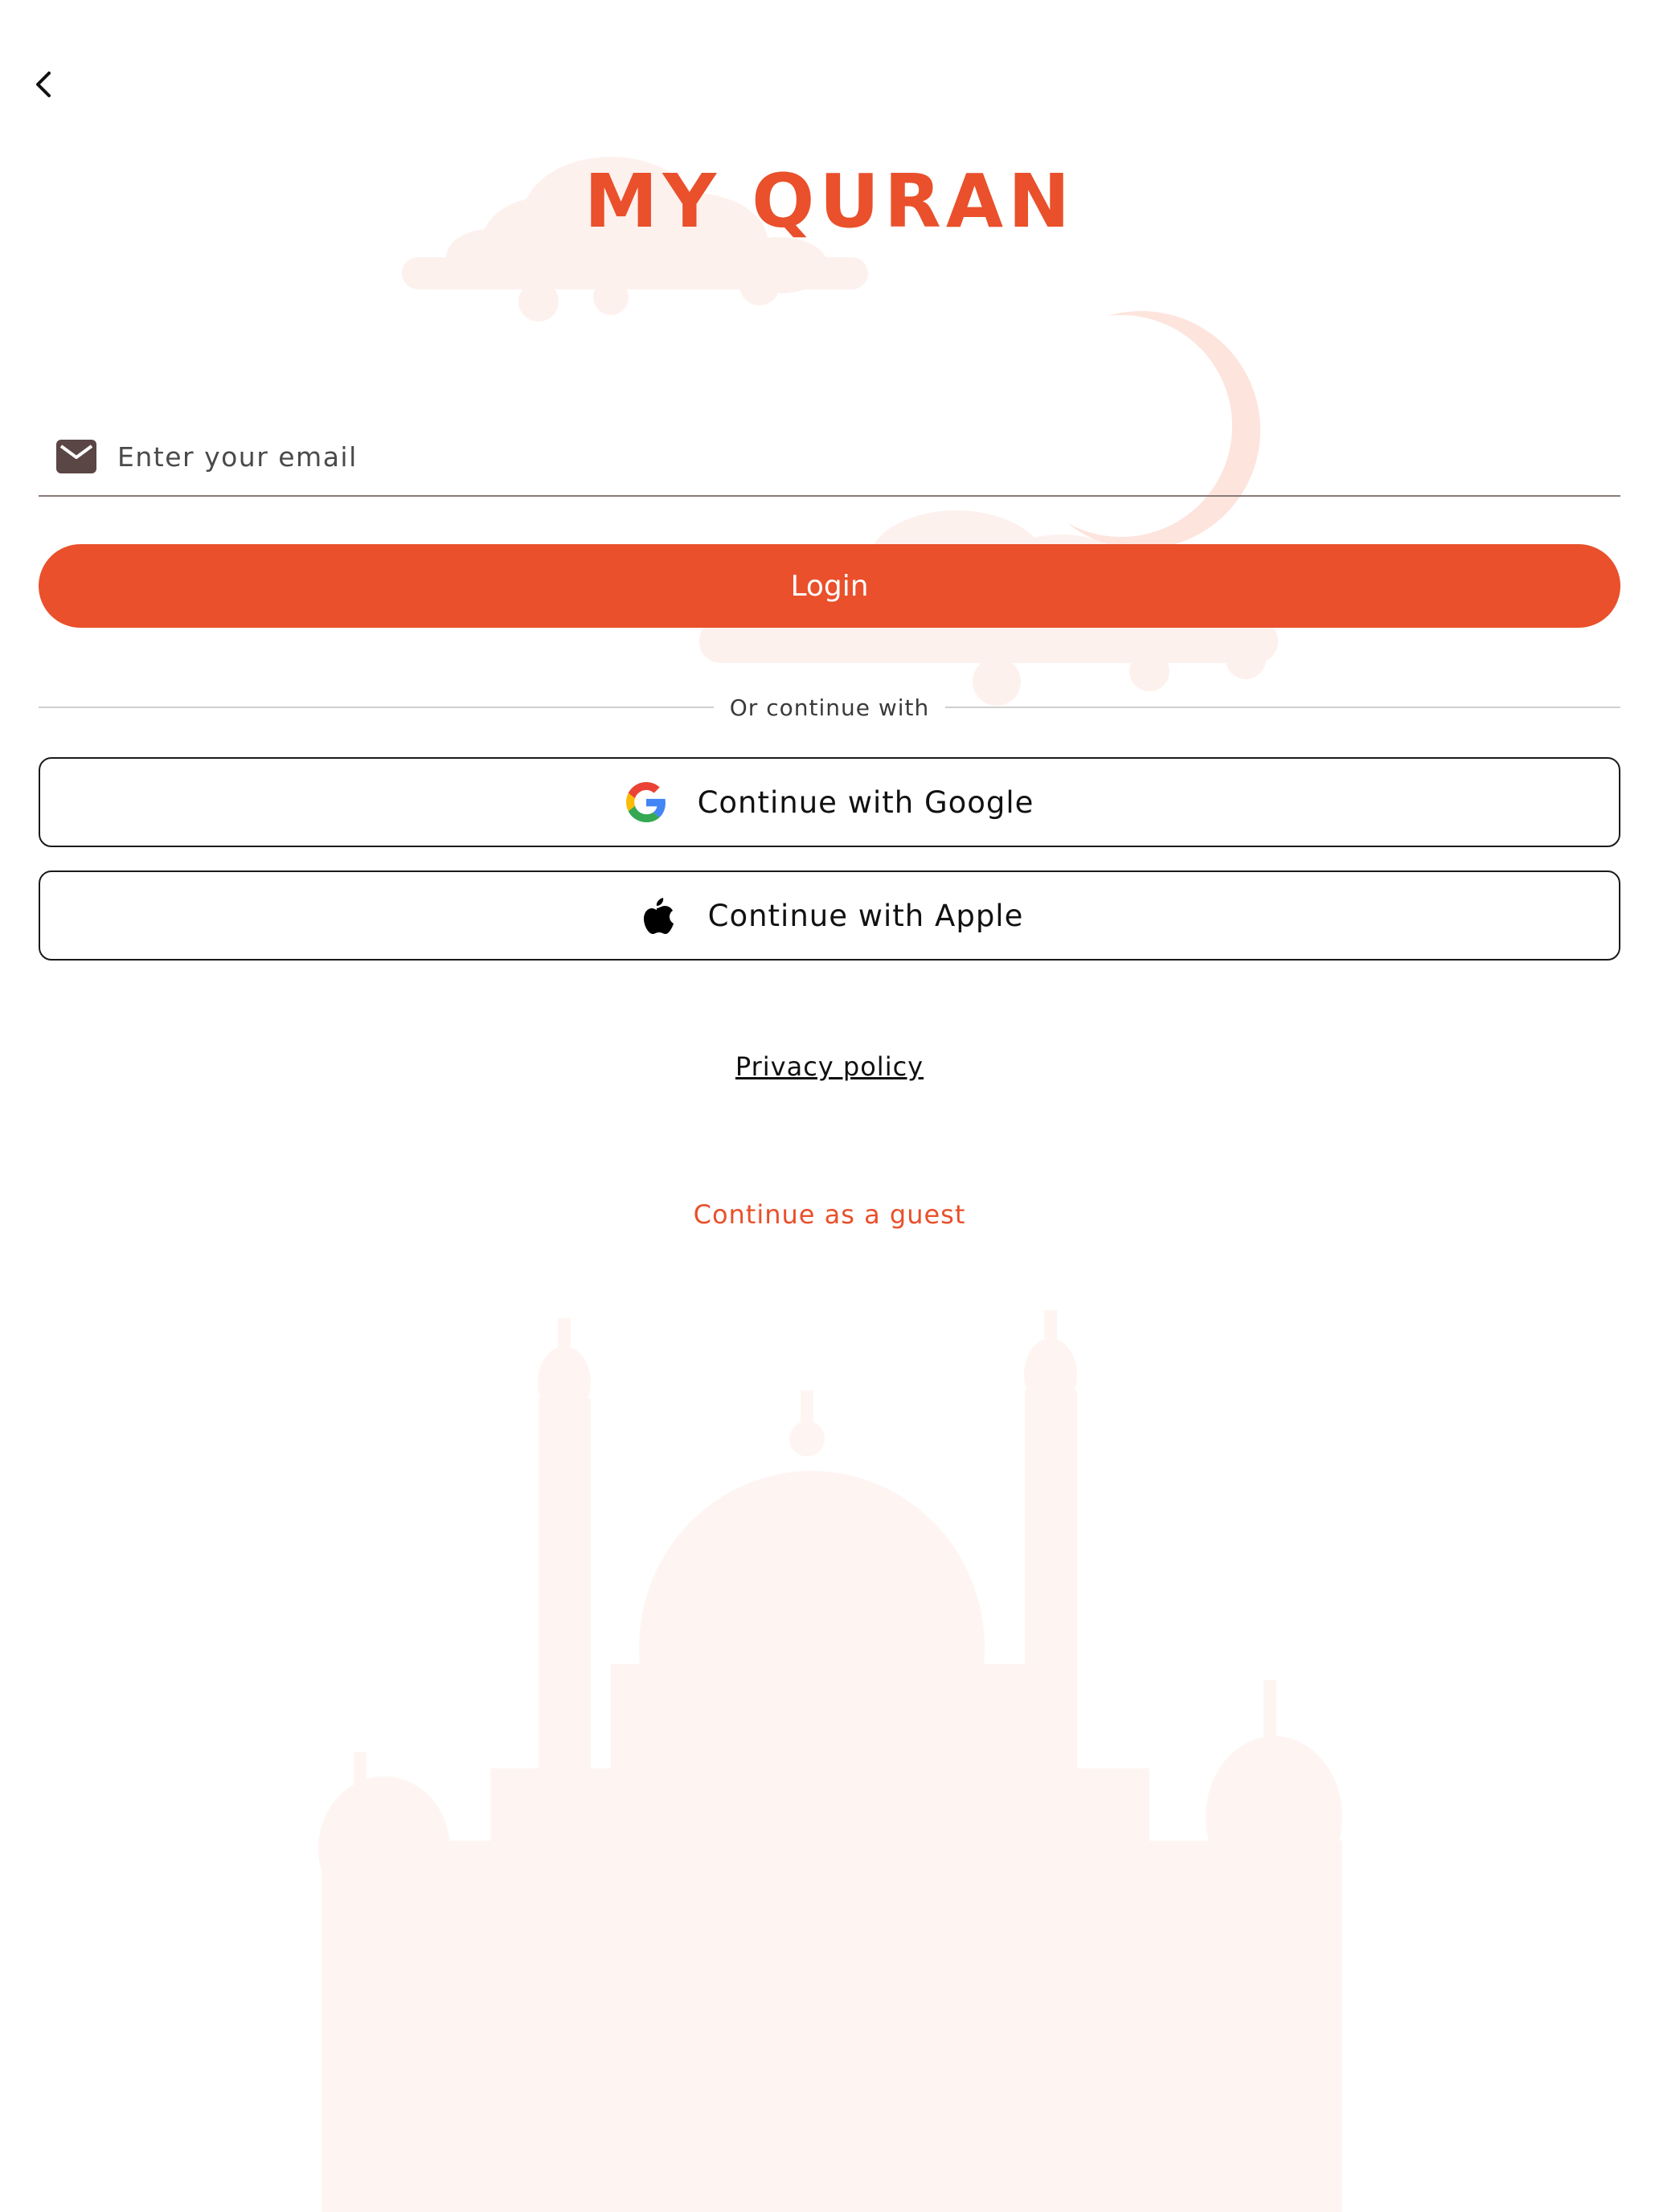  Describe the element at coordinates (865, 915) in the screenshot. I see `apple-button-label: Continue with Apple` at that location.